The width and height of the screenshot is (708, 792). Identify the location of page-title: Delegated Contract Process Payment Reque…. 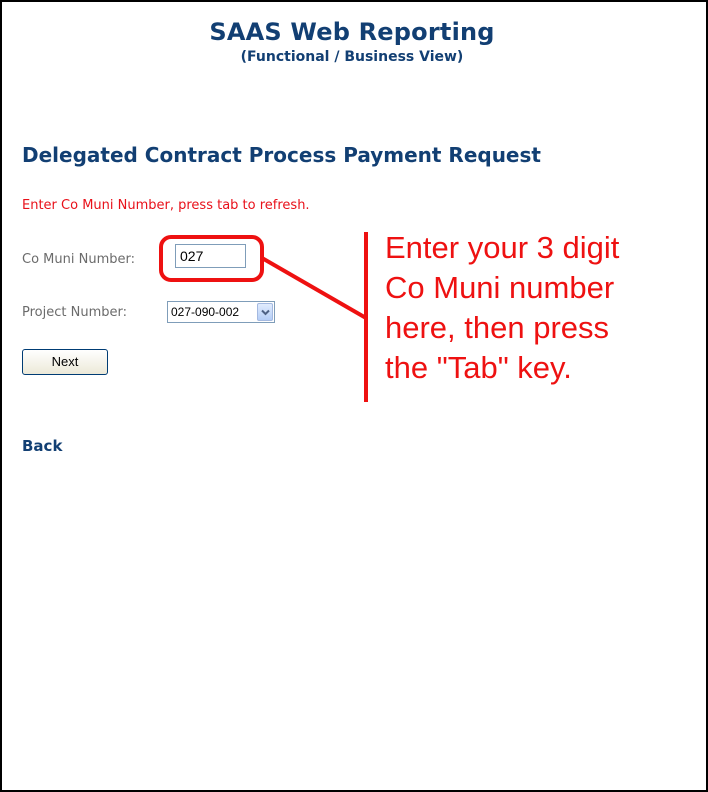
(281, 155).